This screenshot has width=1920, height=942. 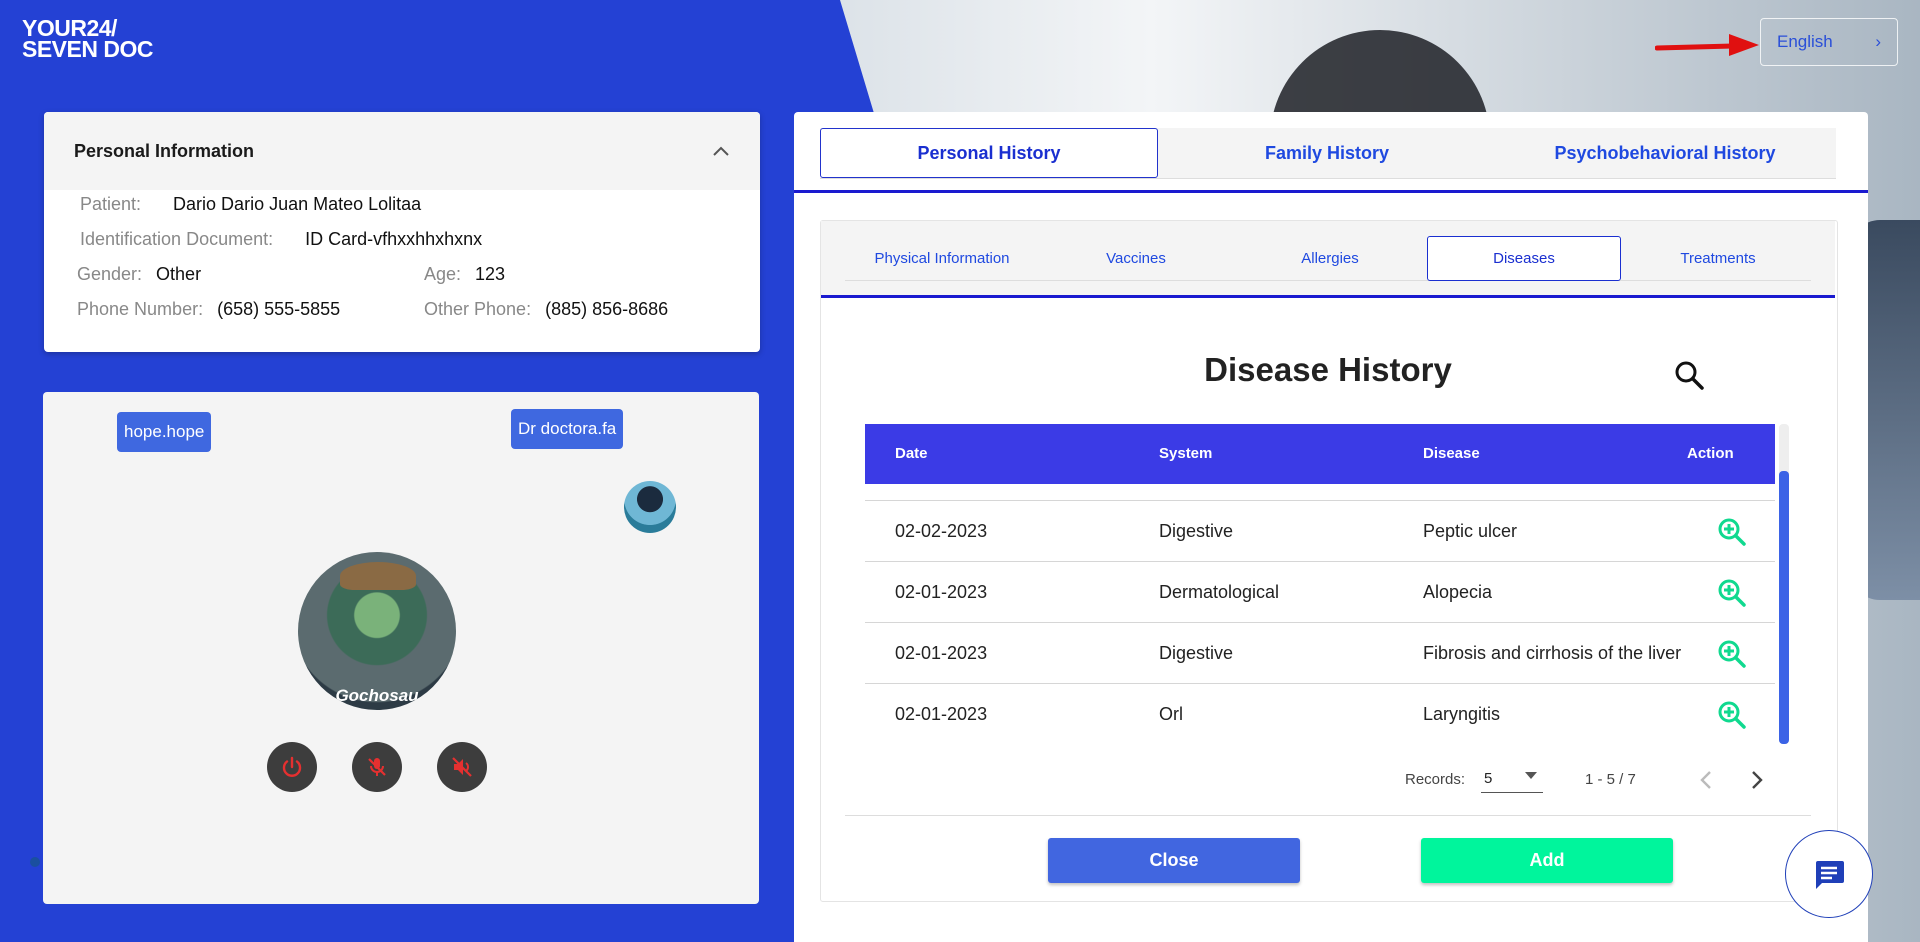 I want to click on search-icon, so click(x=1689, y=375).